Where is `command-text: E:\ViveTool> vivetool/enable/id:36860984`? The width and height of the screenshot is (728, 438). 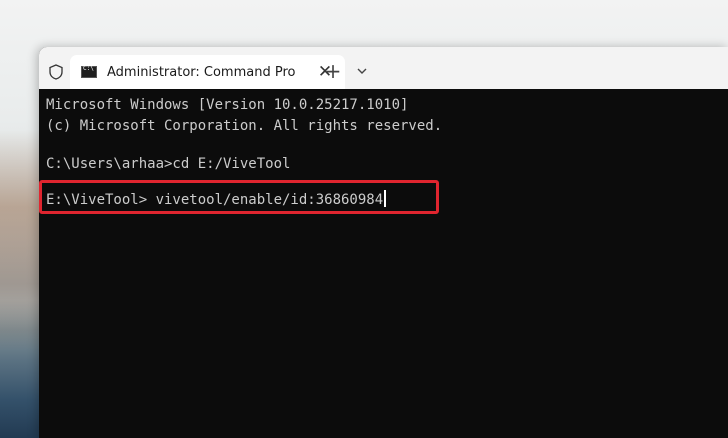 command-text: E:\ViveTool> vivetool/enable/id:36860984 is located at coordinates (215, 200).